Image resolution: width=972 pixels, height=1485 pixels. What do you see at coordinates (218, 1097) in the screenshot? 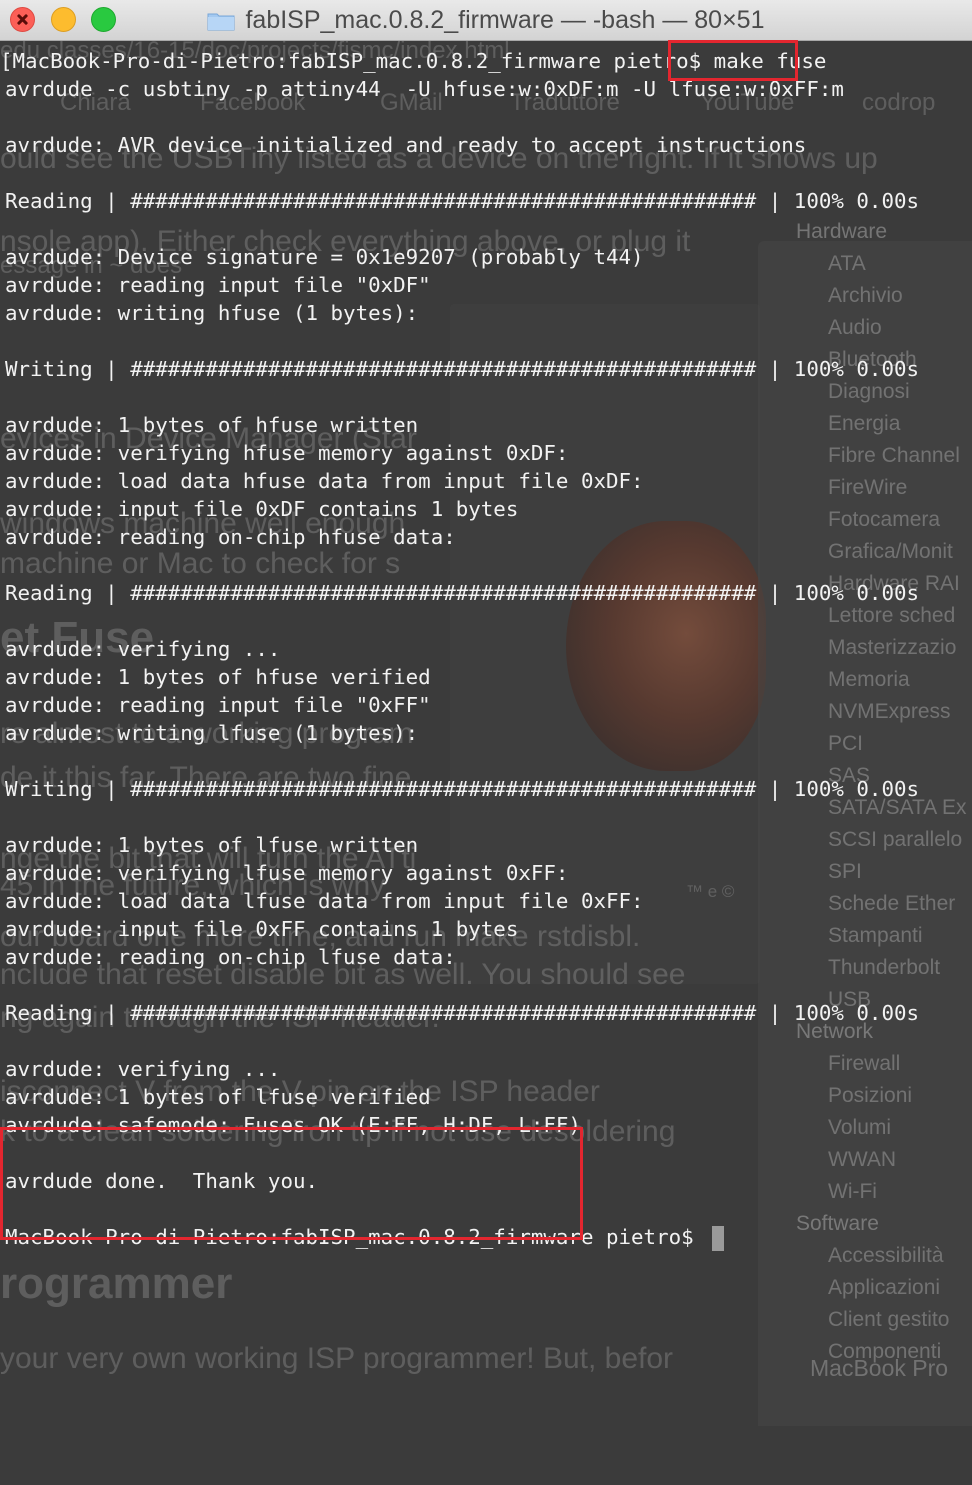
I see `terminal-line: avrdude: 1 bytes of lfuse verified` at bounding box center [218, 1097].